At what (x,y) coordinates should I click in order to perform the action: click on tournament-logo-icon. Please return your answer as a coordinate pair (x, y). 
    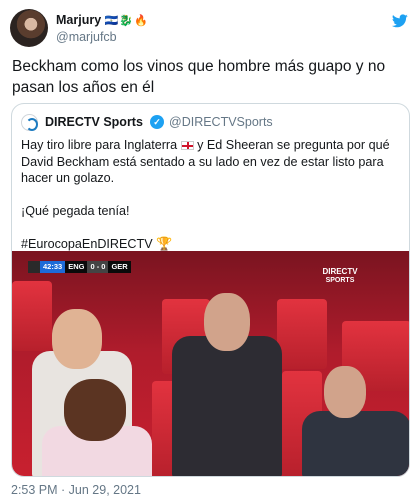
    Looking at the image, I should click on (34, 267).